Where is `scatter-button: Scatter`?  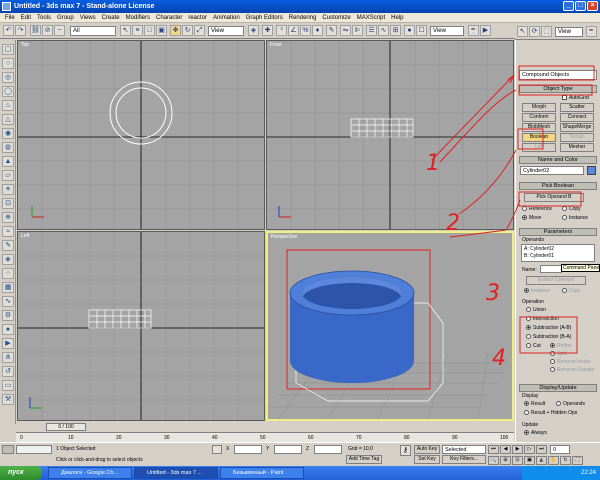 scatter-button: Scatter is located at coordinates (577, 107).